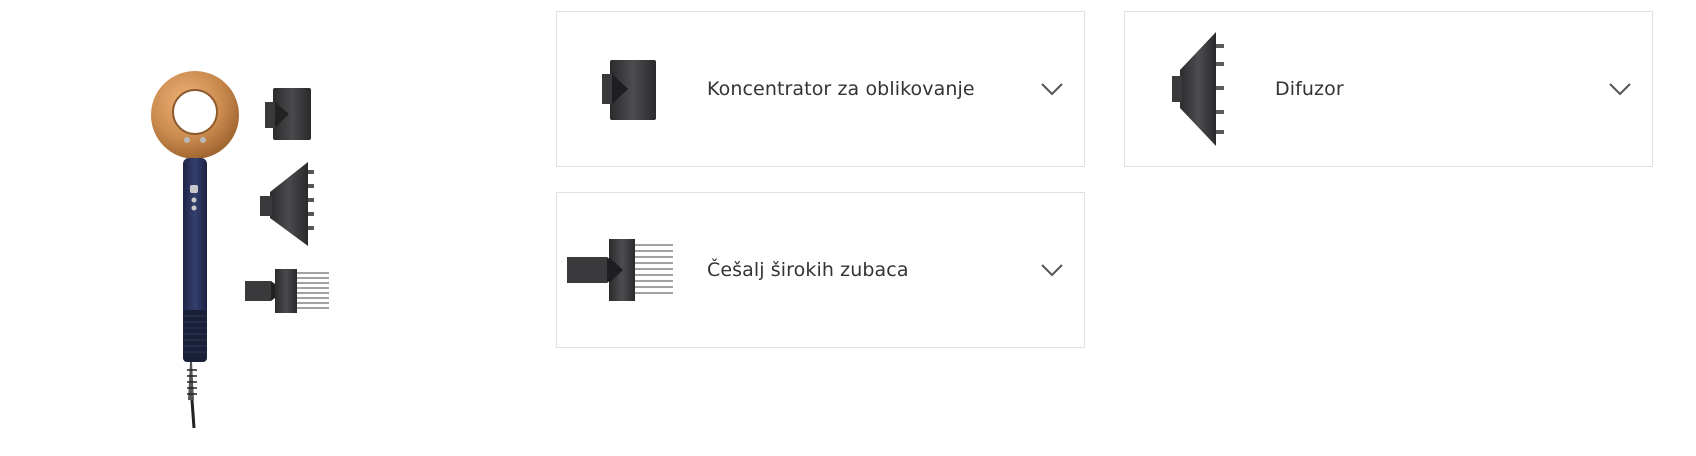 Image resolution: width=1696 pixels, height=456 pixels. I want to click on wide-tooth-comb-image, so click(621, 270).